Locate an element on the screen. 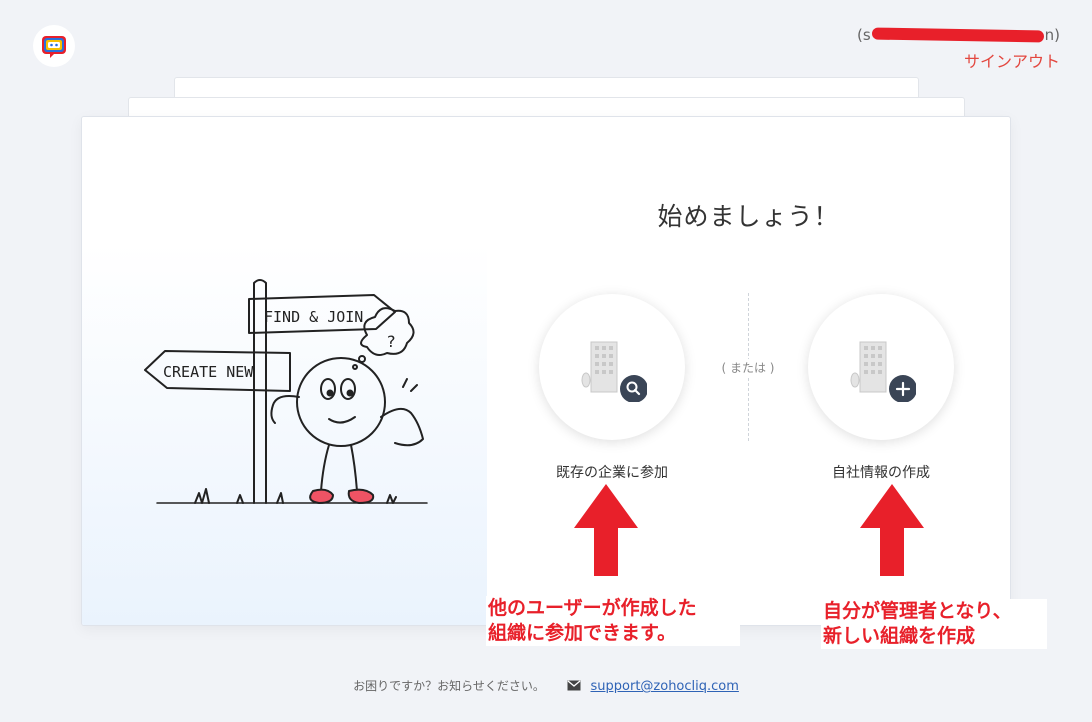 This screenshot has height=722, width=1092. mail-icon is located at coordinates (574, 687).